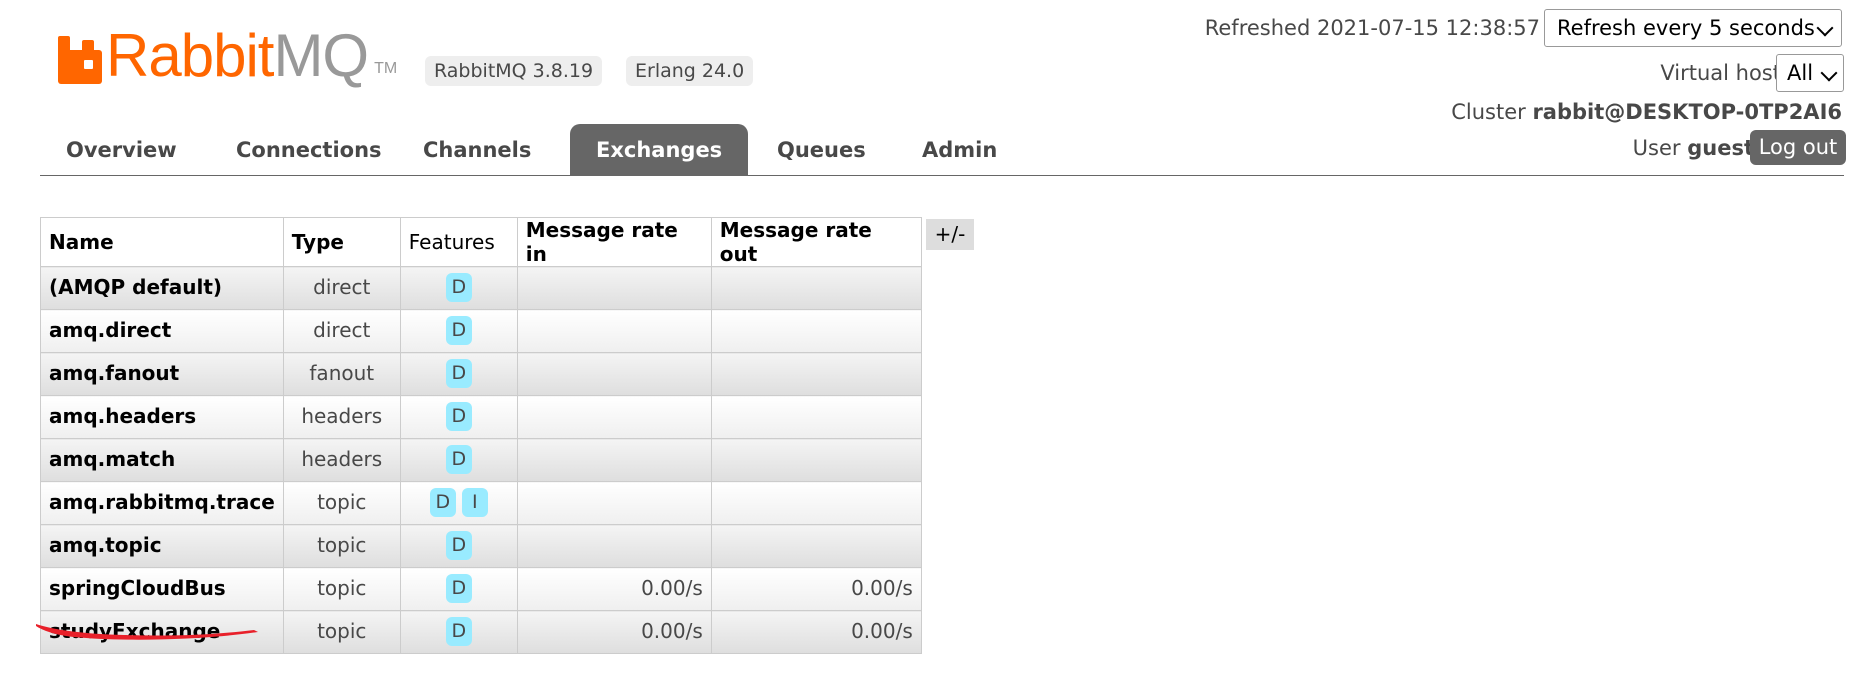 The height and width of the screenshot is (674, 1854). I want to click on exchange-name-link: amq.match, so click(162, 460).